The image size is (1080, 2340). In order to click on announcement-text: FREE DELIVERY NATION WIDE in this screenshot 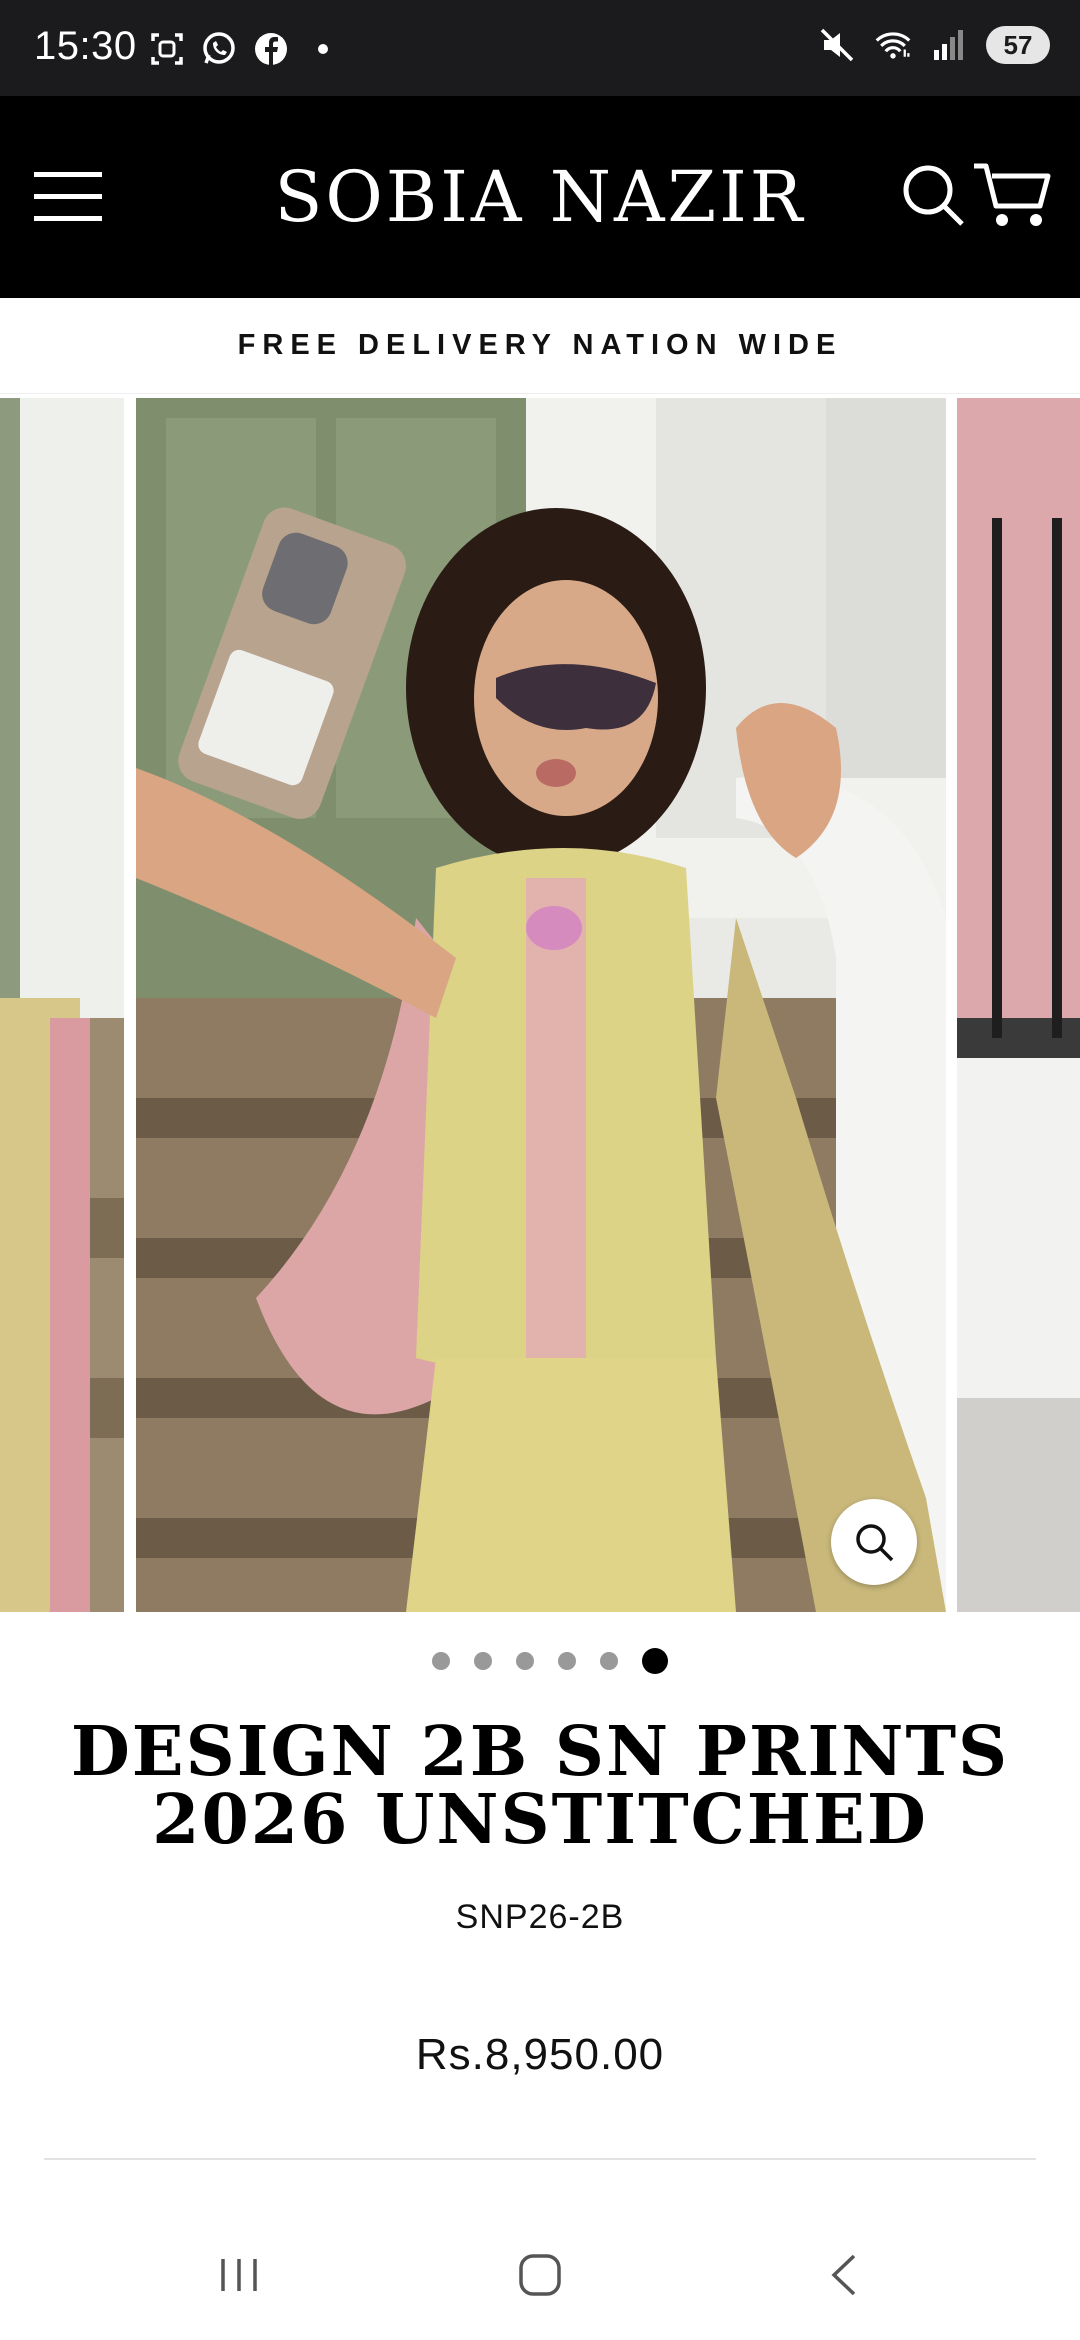, I will do `click(540, 345)`.